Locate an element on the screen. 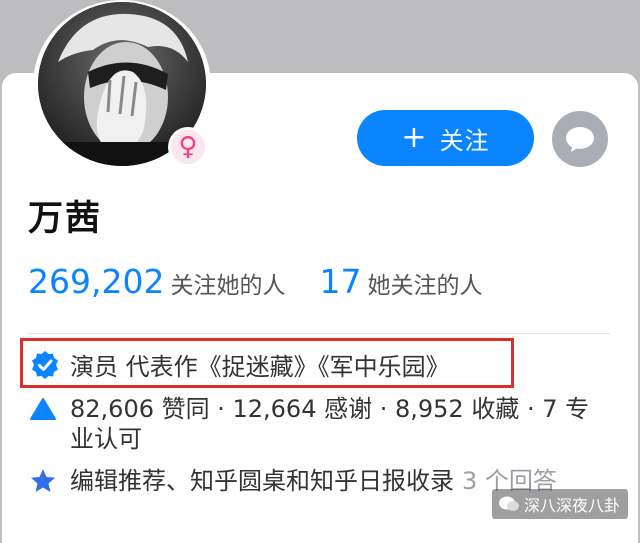 The width and height of the screenshot is (640, 543). female-icon: ♀ is located at coordinates (188, 147).